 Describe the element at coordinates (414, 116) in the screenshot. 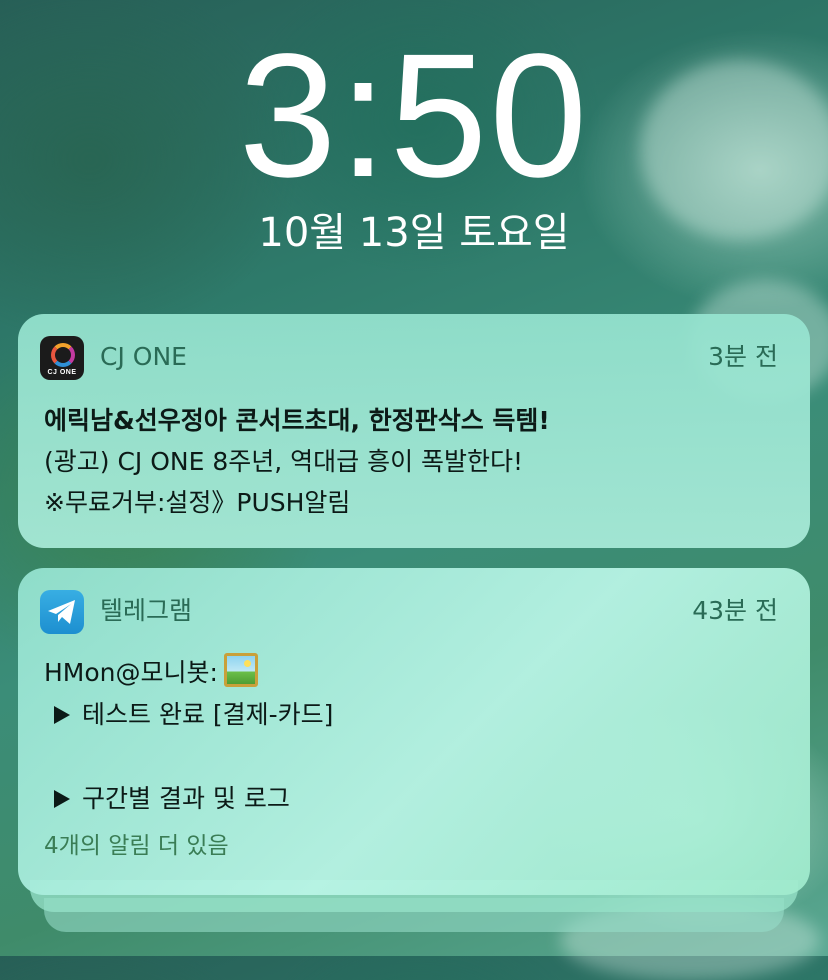

I see `lockscreen-clock: 3:50` at that location.